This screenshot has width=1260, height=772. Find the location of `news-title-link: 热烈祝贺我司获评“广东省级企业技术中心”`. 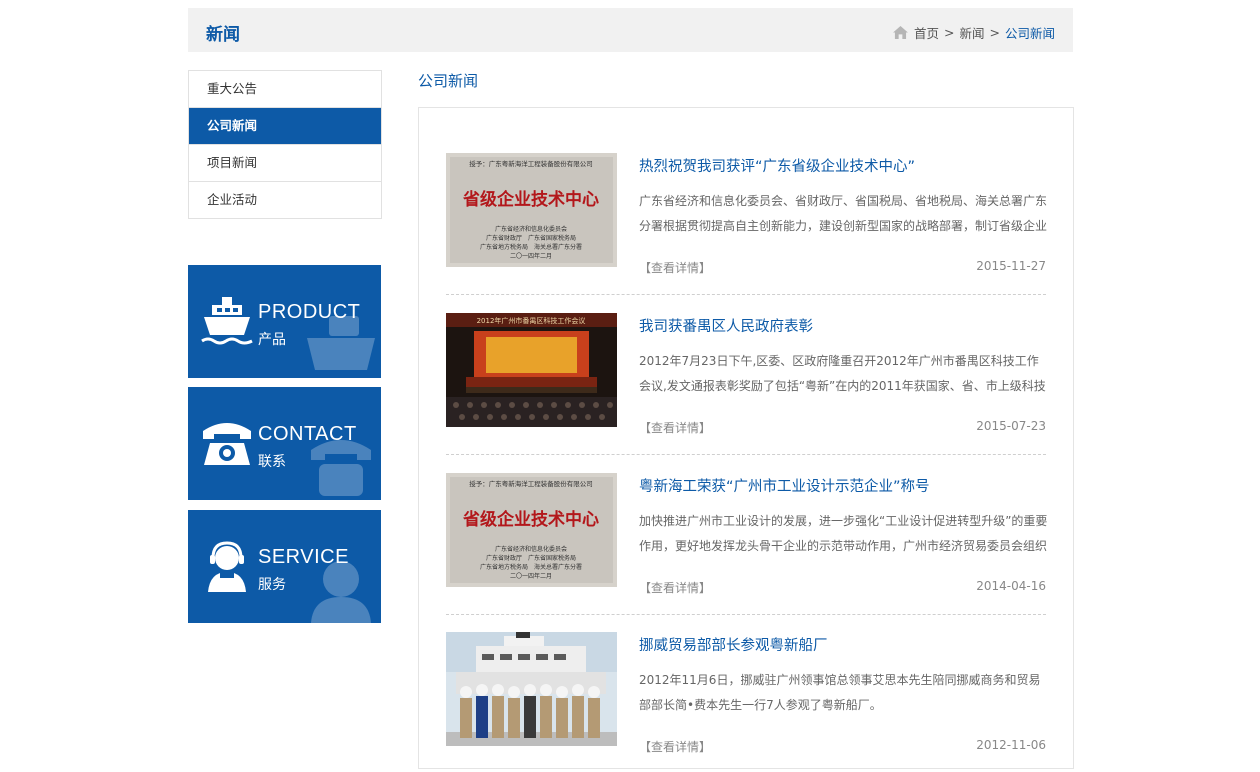

news-title-link: 热烈祝贺我司获评“广东省级企业技术中心” is located at coordinates (777, 165).